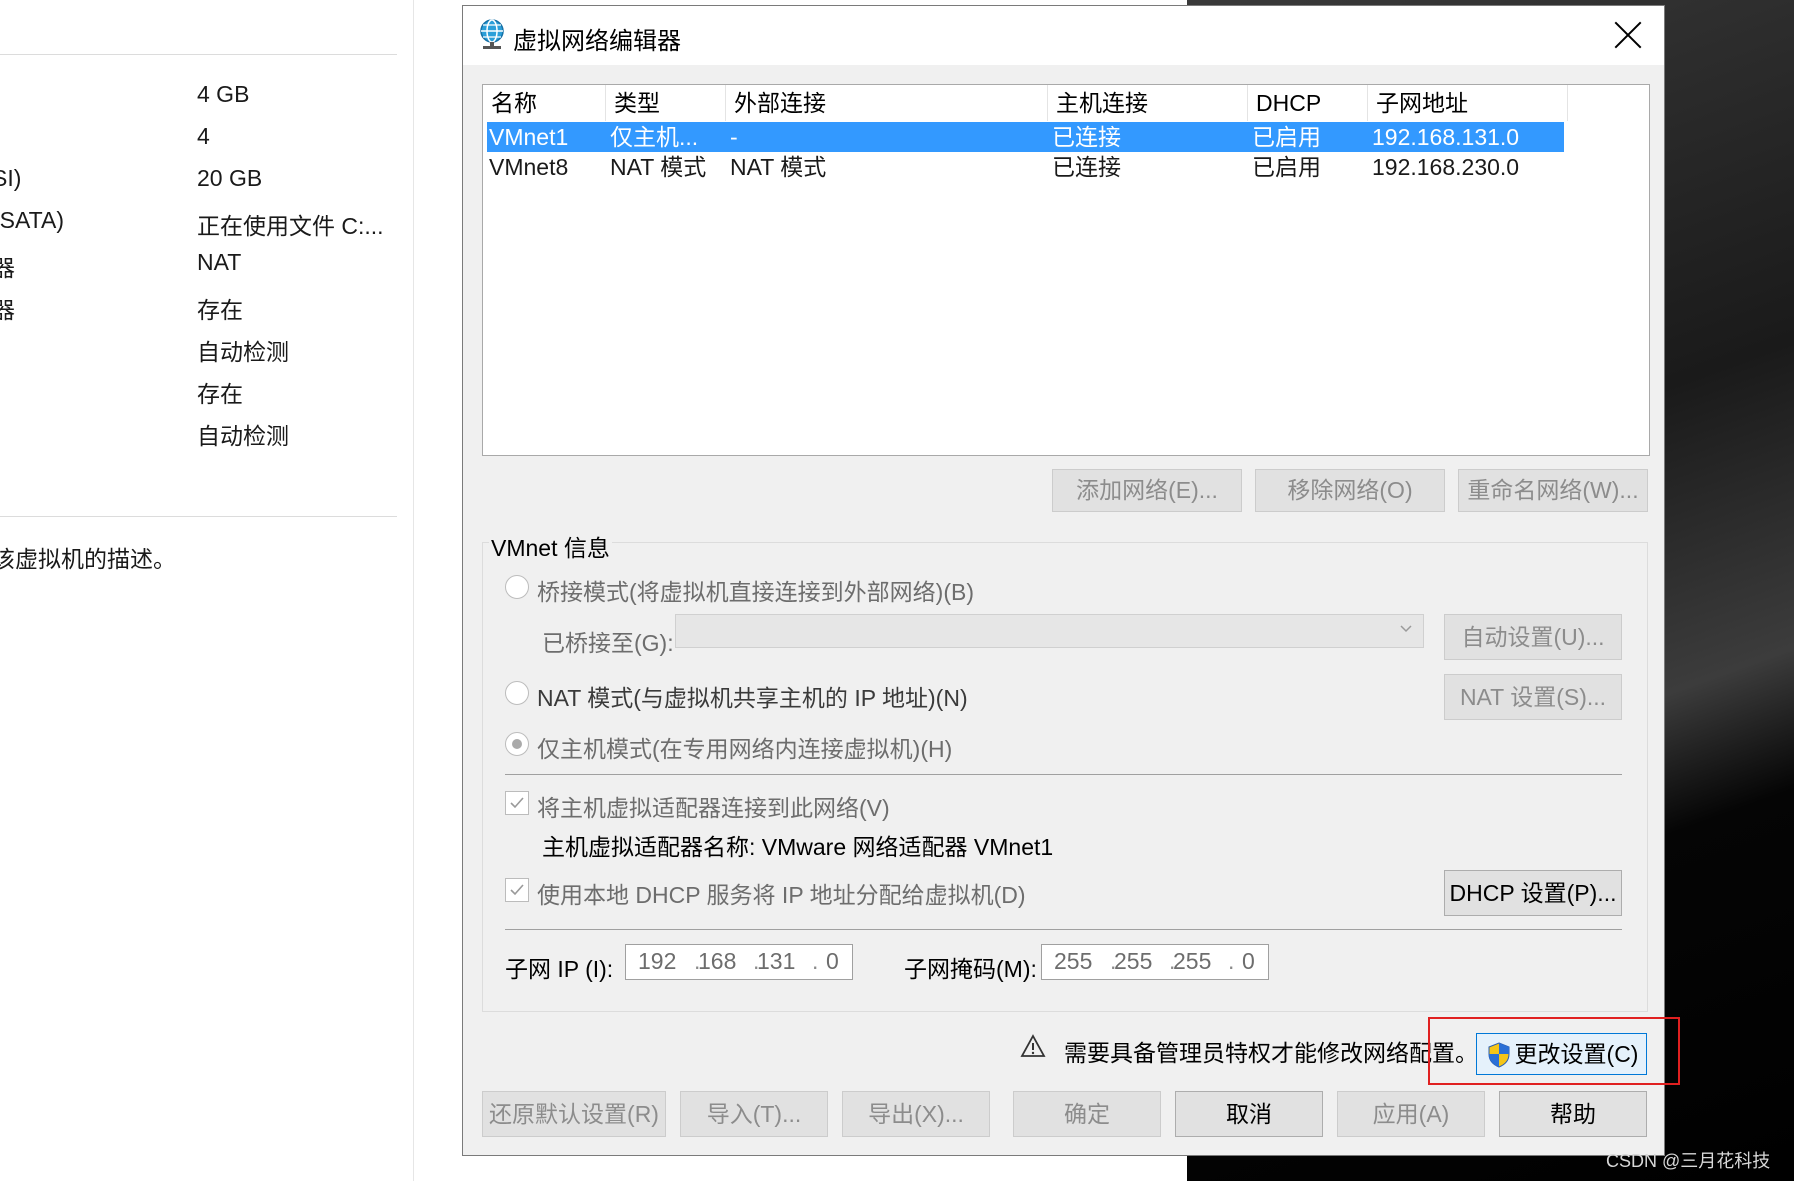 This screenshot has width=1794, height=1181. Describe the element at coordinates (1406, 629) in the screenshot. I see `chevron-down-icon` at that location.